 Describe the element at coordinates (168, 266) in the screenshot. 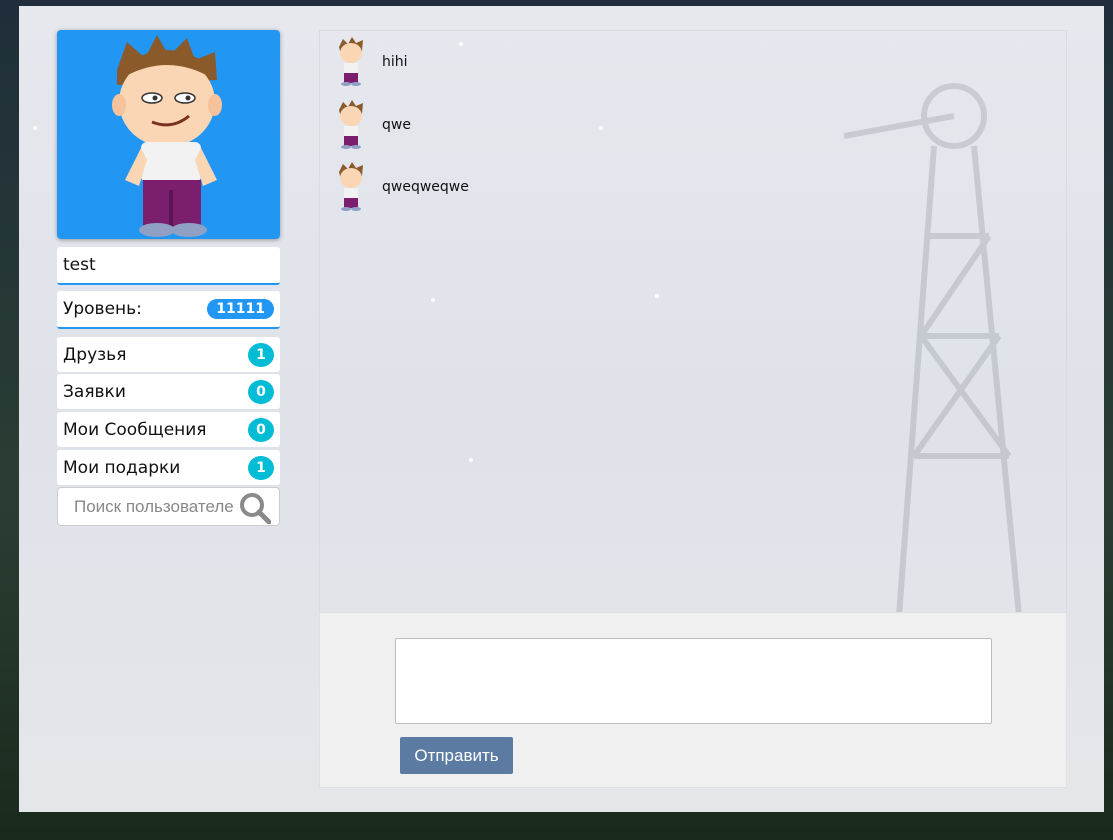

I see `username-card: test` at that location.